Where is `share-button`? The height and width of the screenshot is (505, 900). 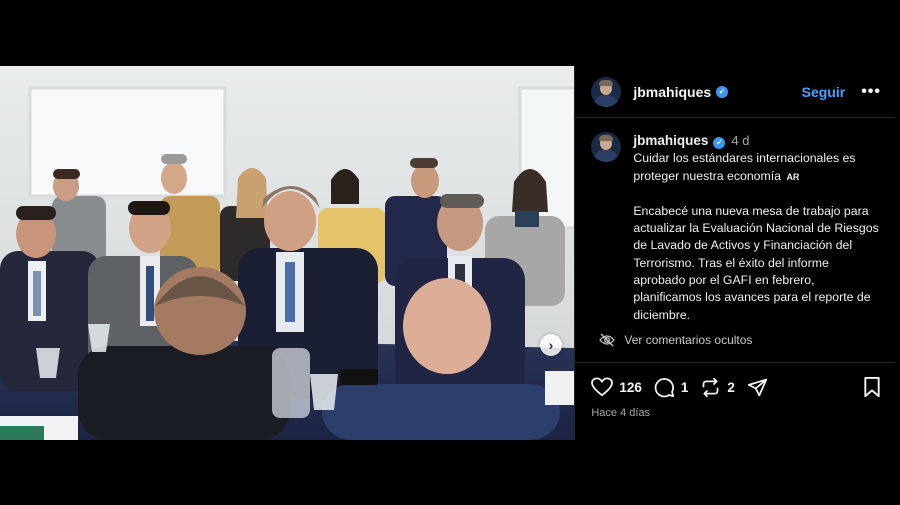
share-button is located at coordinates (757, 387).